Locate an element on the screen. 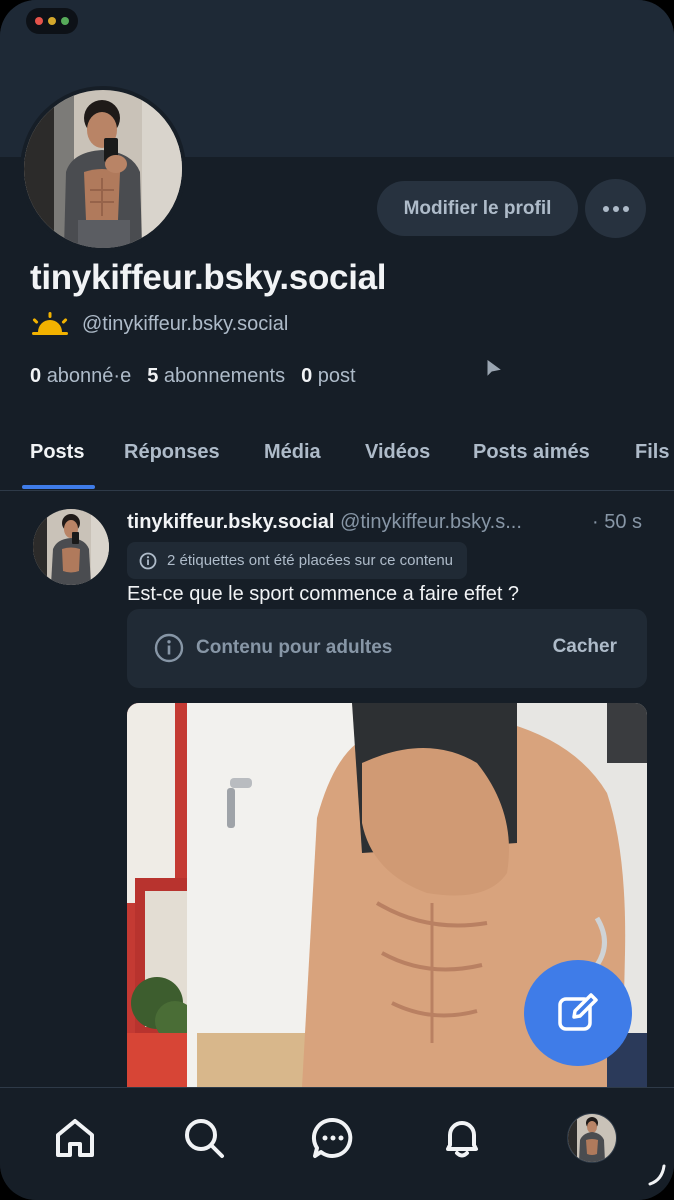 The height and width of the screenshot is (1200, 674). nav-profile is located at coordinates (592, 1138).